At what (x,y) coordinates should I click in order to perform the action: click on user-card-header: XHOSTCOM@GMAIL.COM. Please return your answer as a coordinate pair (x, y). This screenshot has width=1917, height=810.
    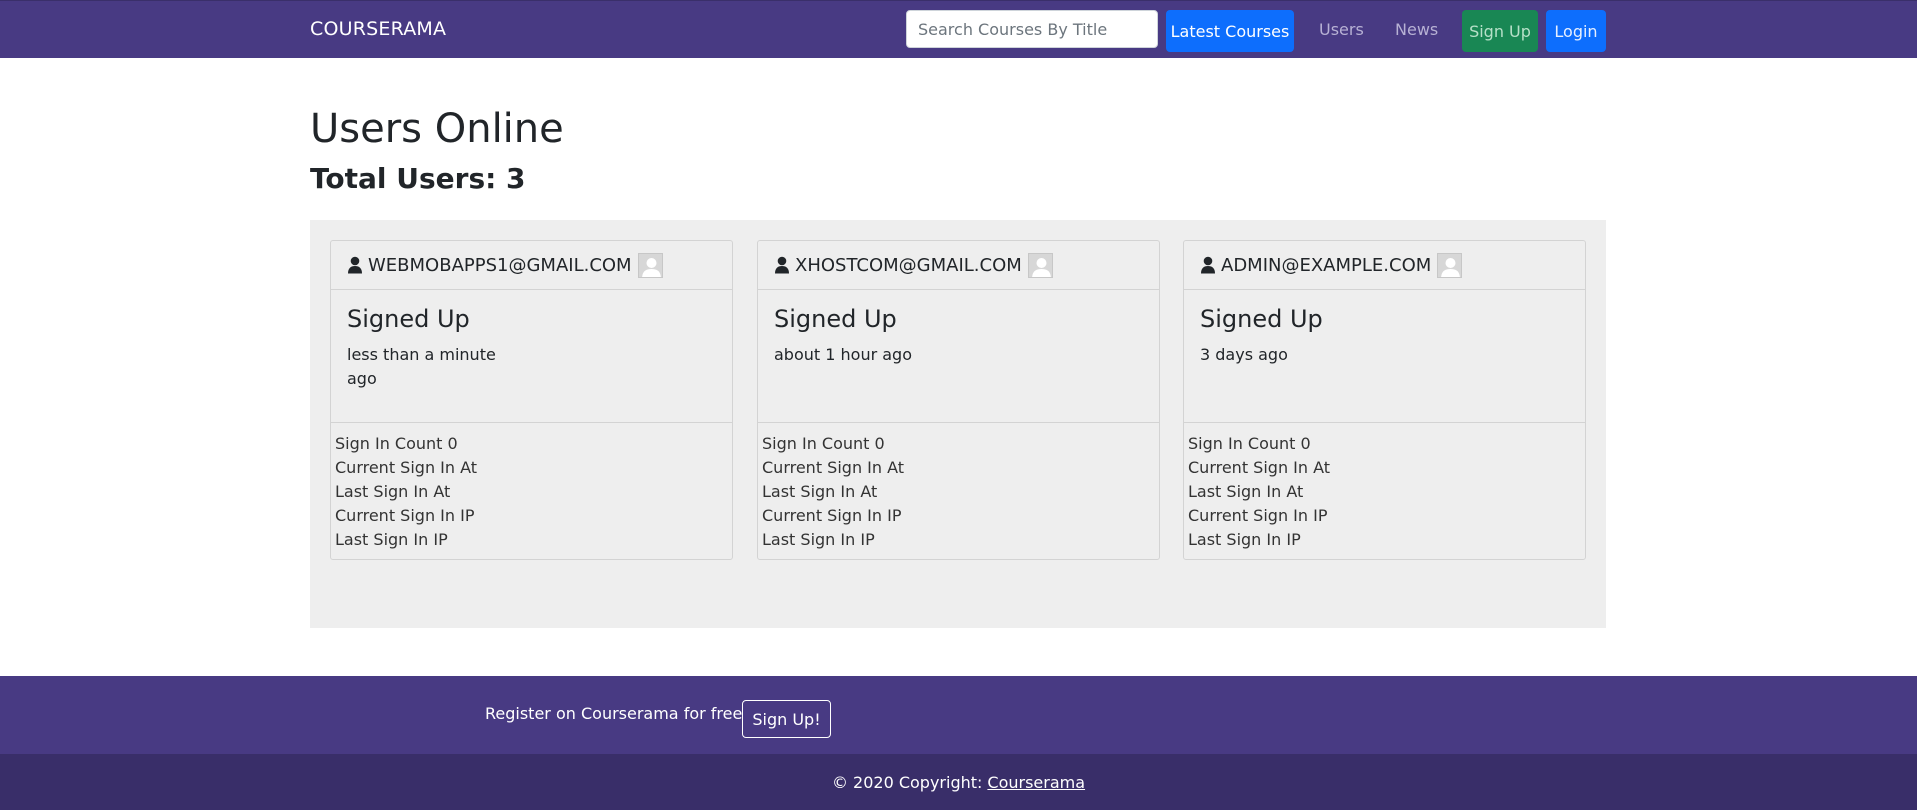
    Looking at the image, I should click on (958, 265).